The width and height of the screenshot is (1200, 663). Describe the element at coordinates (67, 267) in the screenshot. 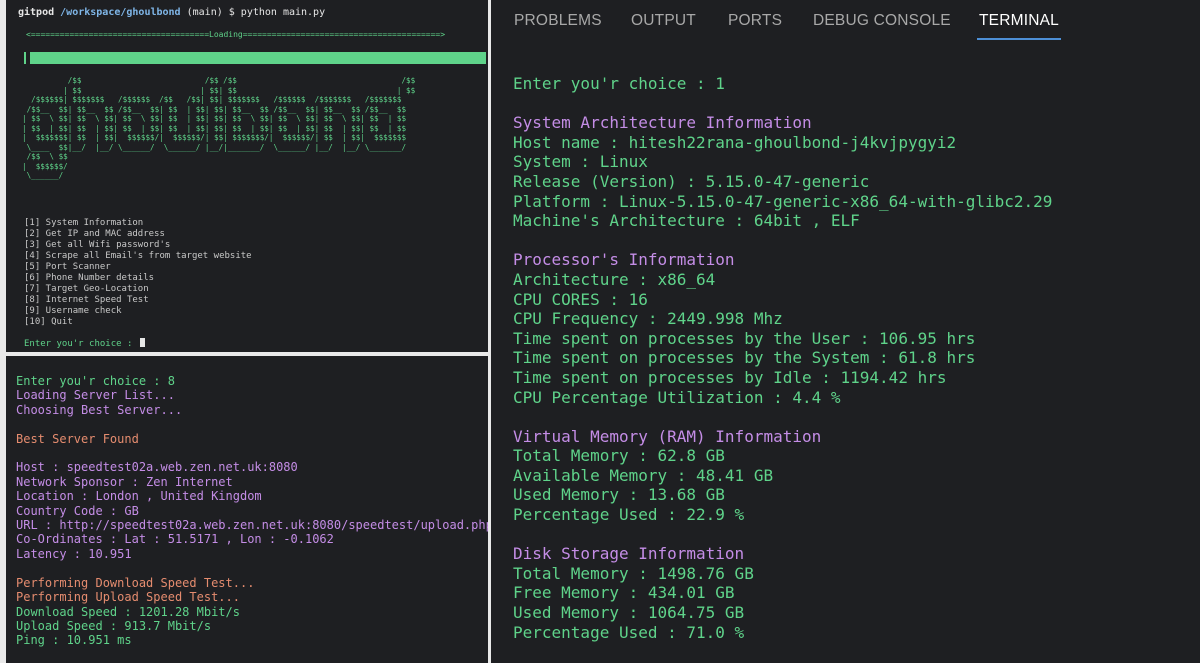

I see `menu-item: [5] Port Scanner` at that location.